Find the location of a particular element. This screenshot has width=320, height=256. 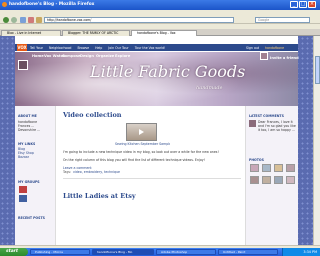

blog-subtitle: handmade is located at coordinates (209, 88).